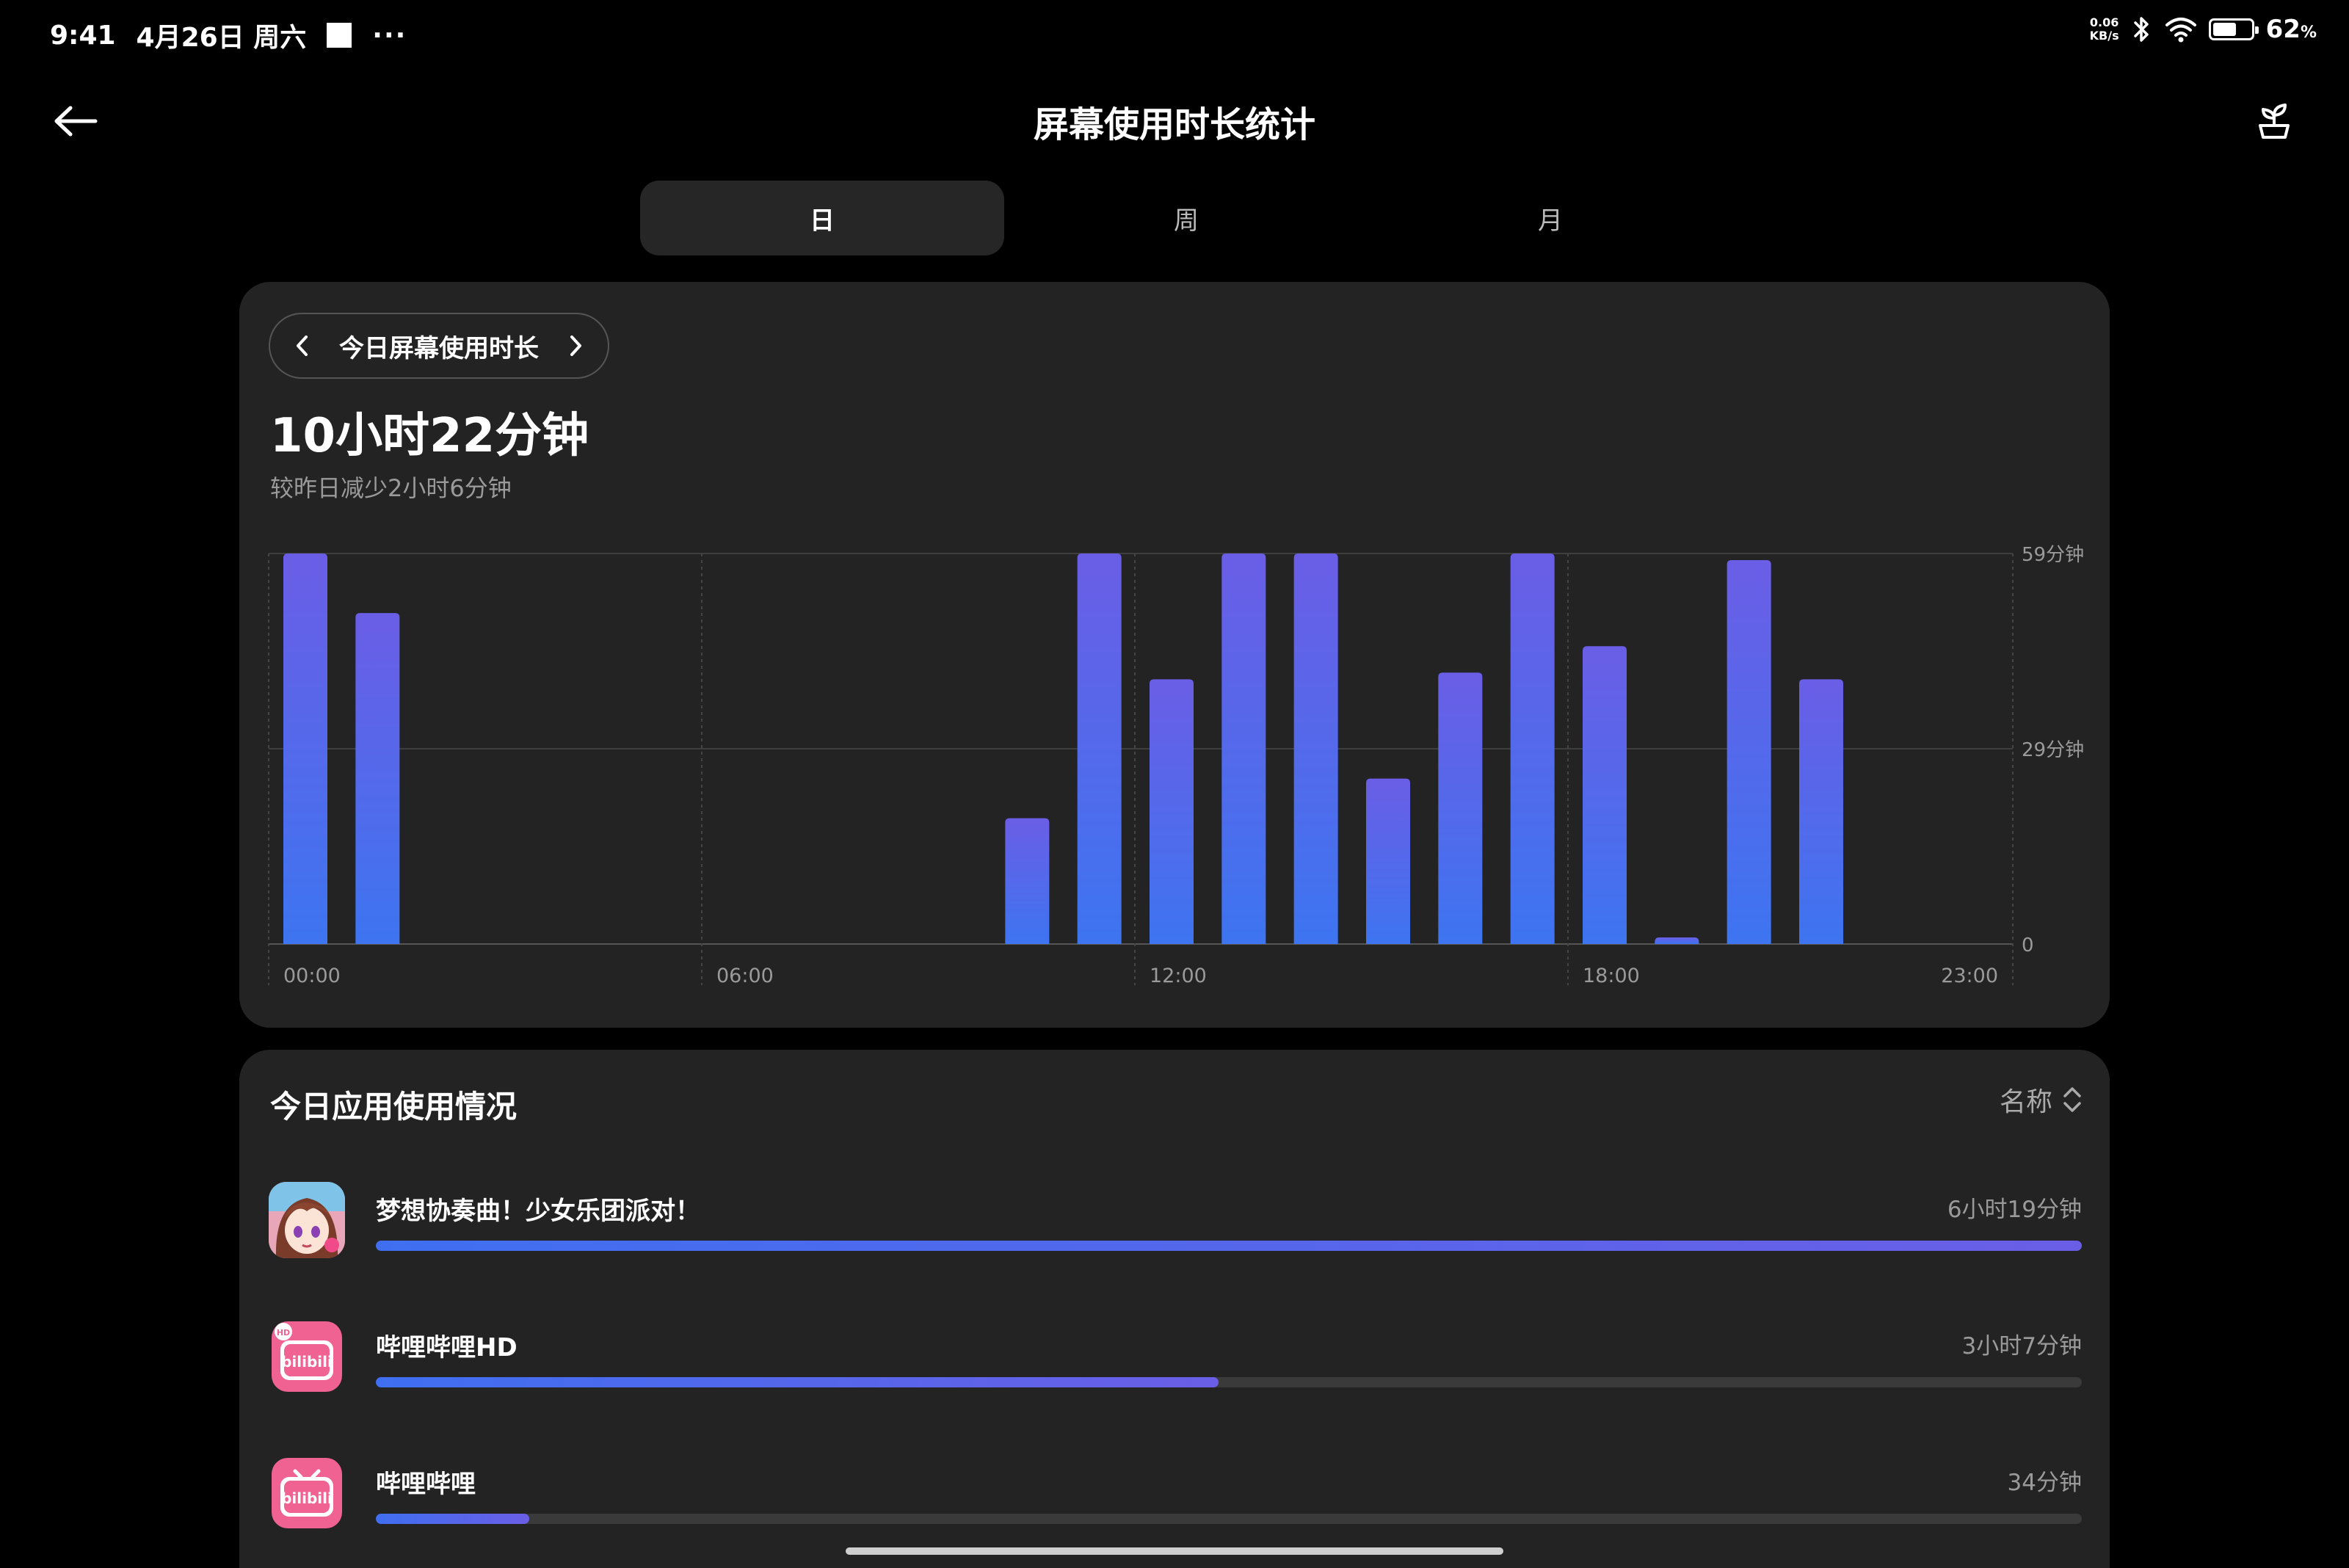 The image size is (2349, 1568). I want to click on battery-percent: 62%, so click(2291, 29).